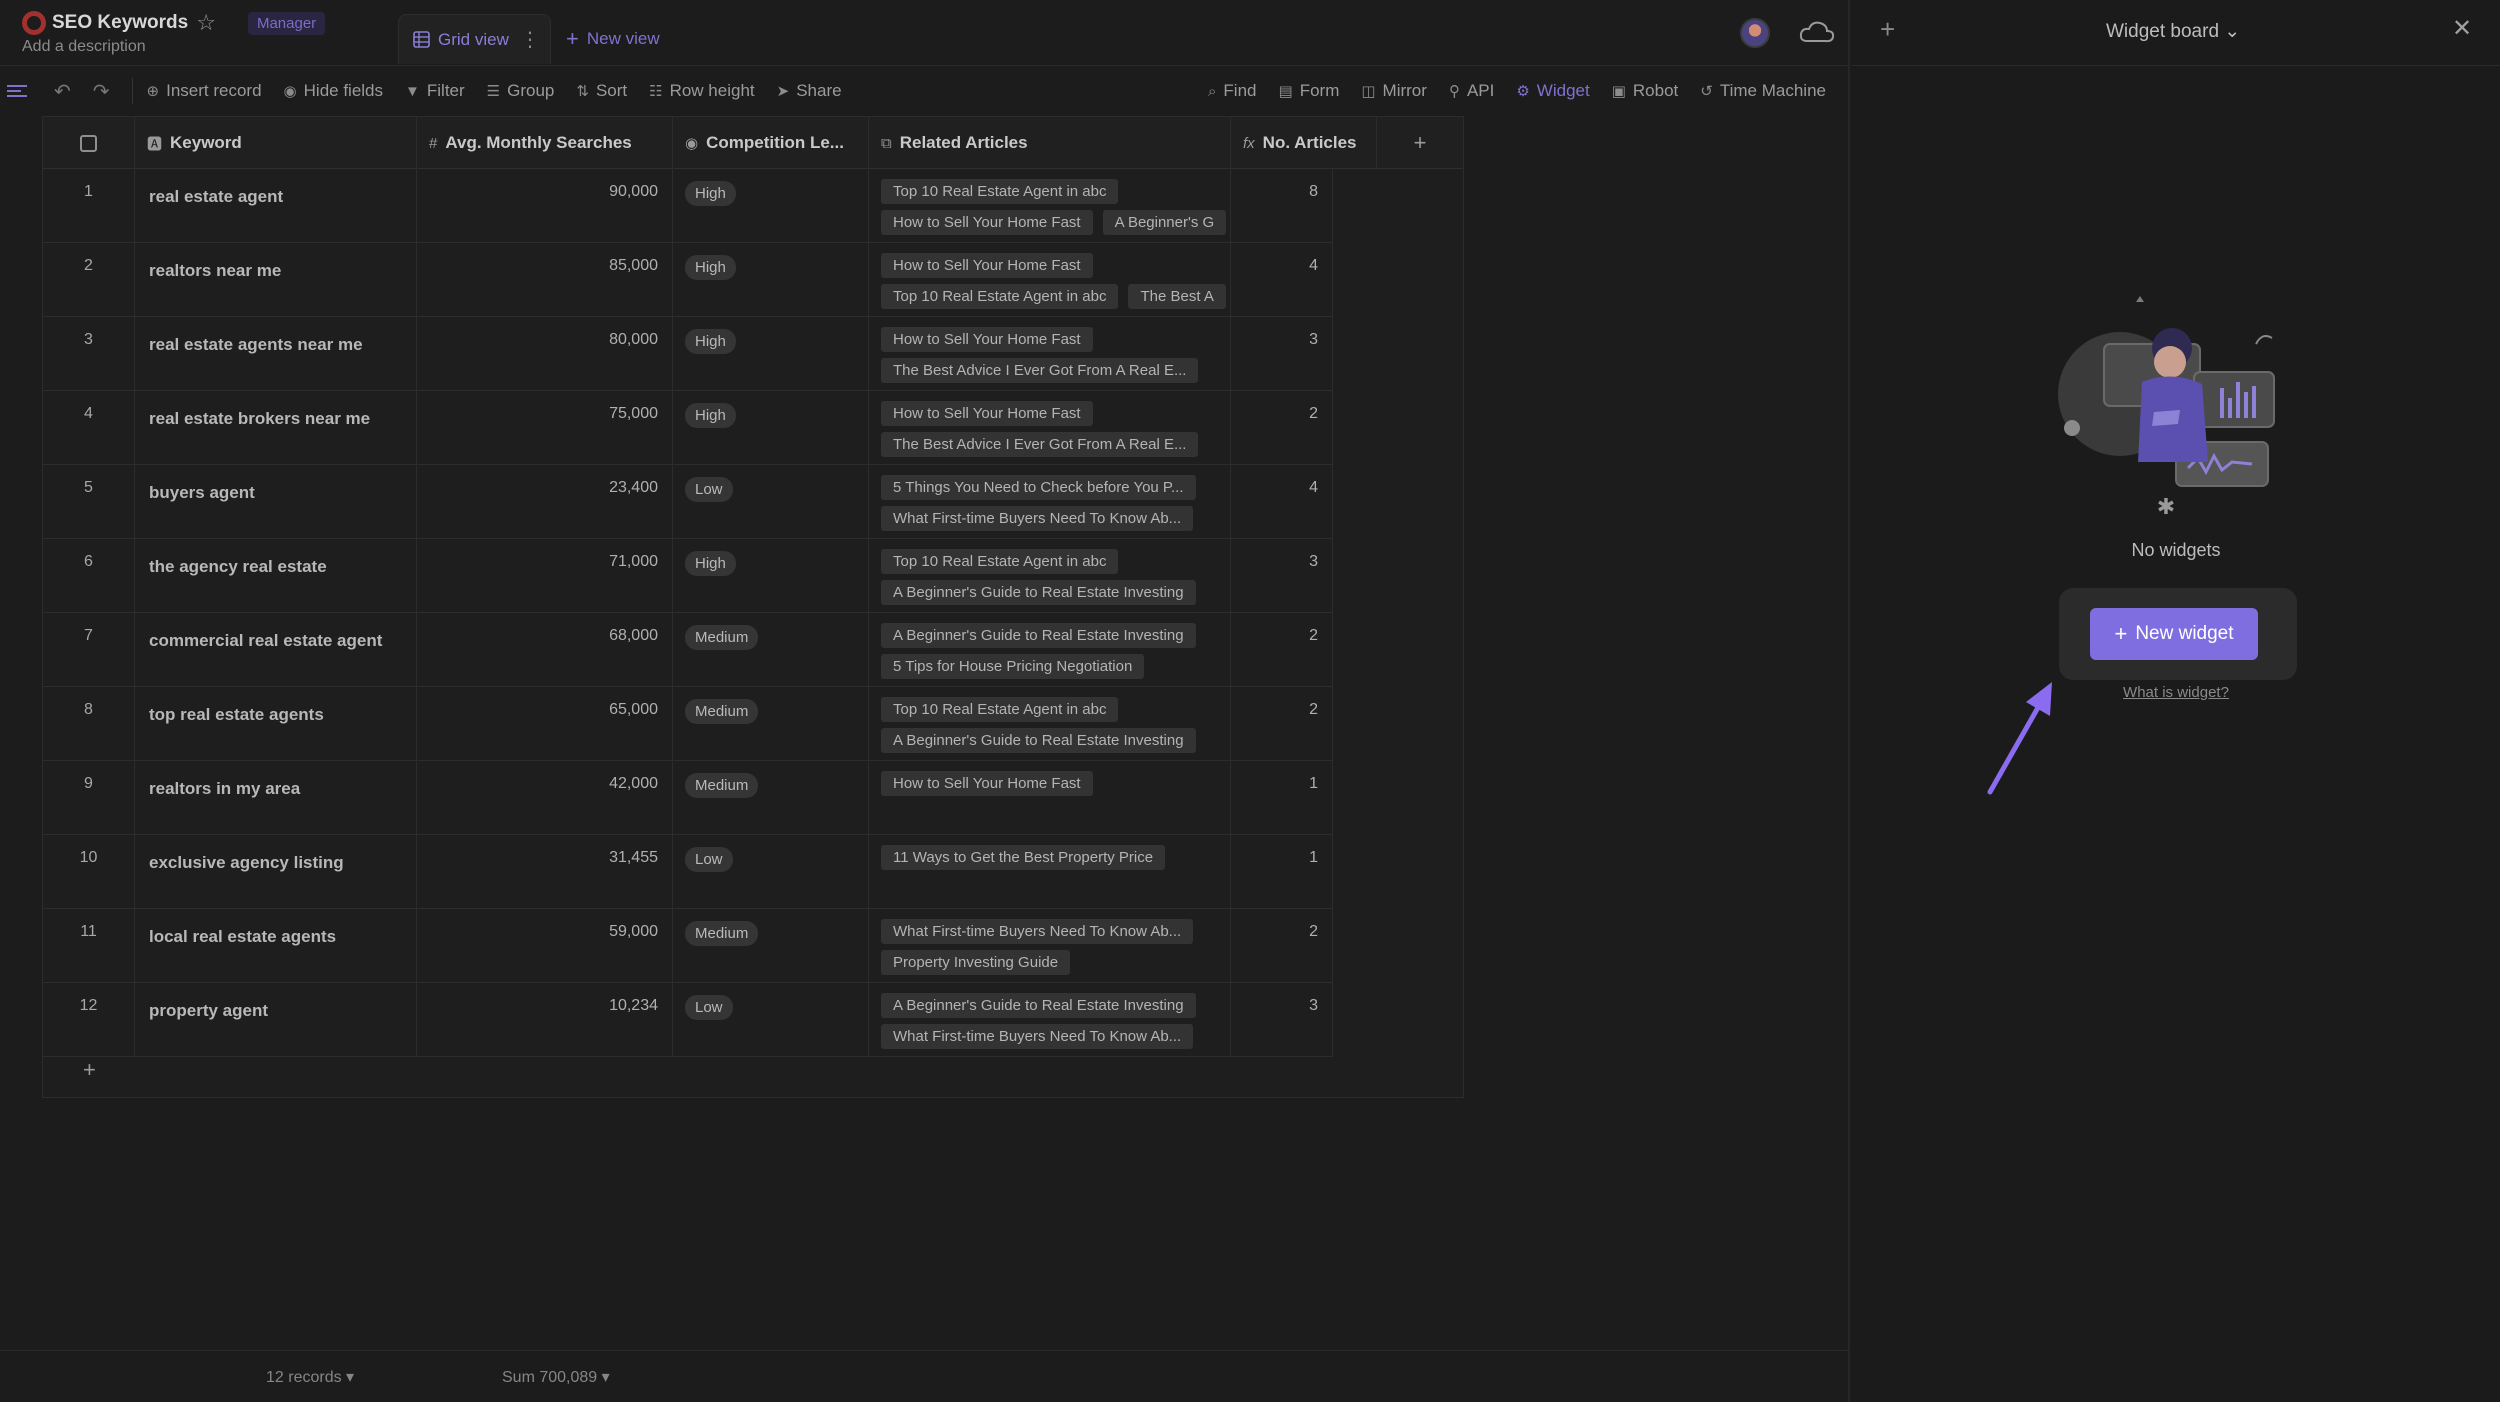  I want to click on related-articles-cell: How to Sell Your Home Fast, so click(1050, 798).